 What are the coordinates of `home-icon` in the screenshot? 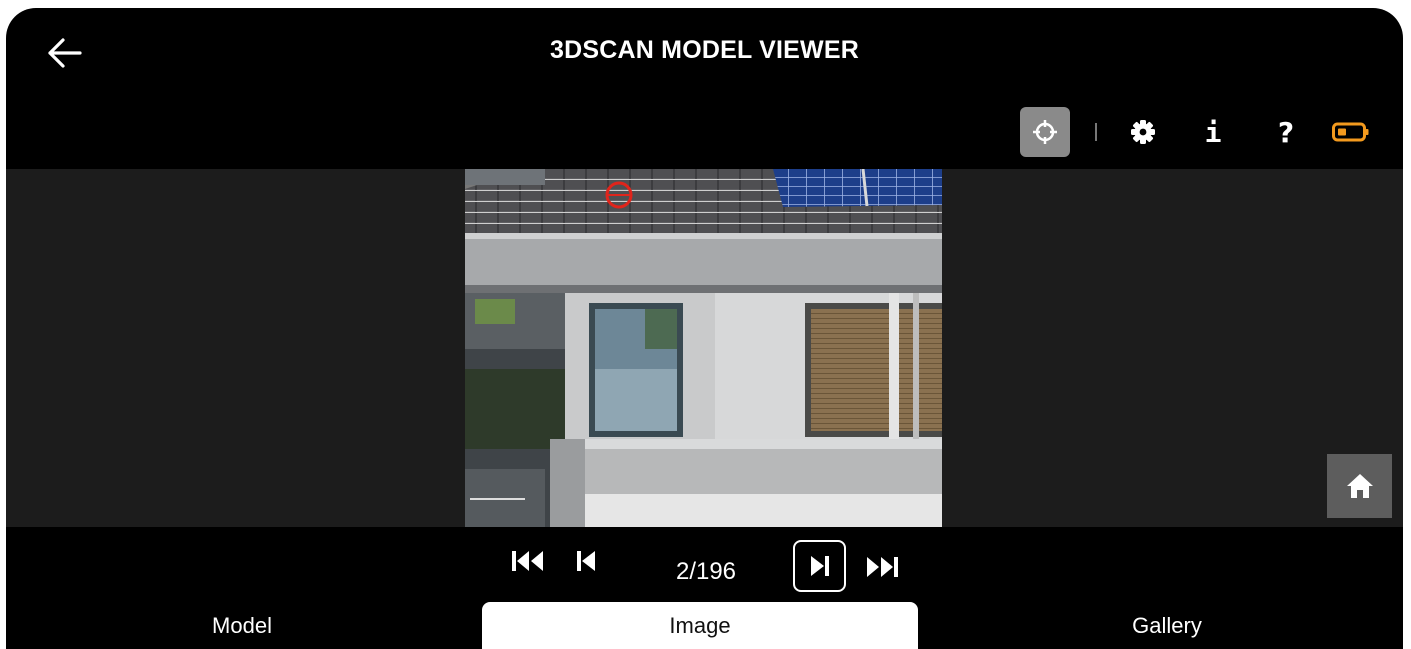 It's located at (1359, 486).